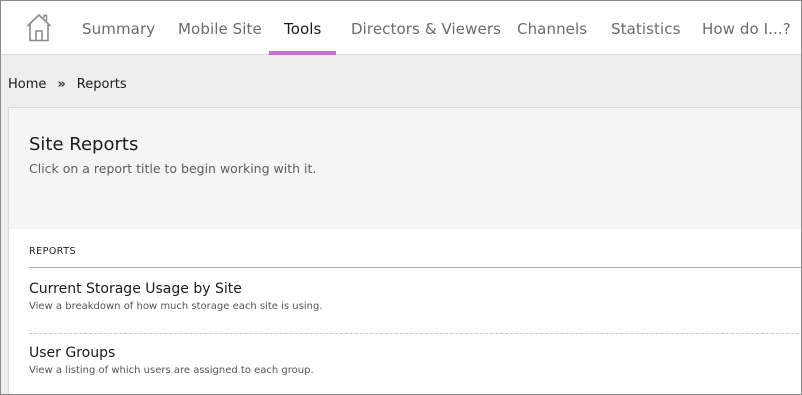 Image resolution: width=802 pixels, height=395 pixels. Describe the element at coordinates (39, 27) in the screenshot. I see `home-icon` at that location.